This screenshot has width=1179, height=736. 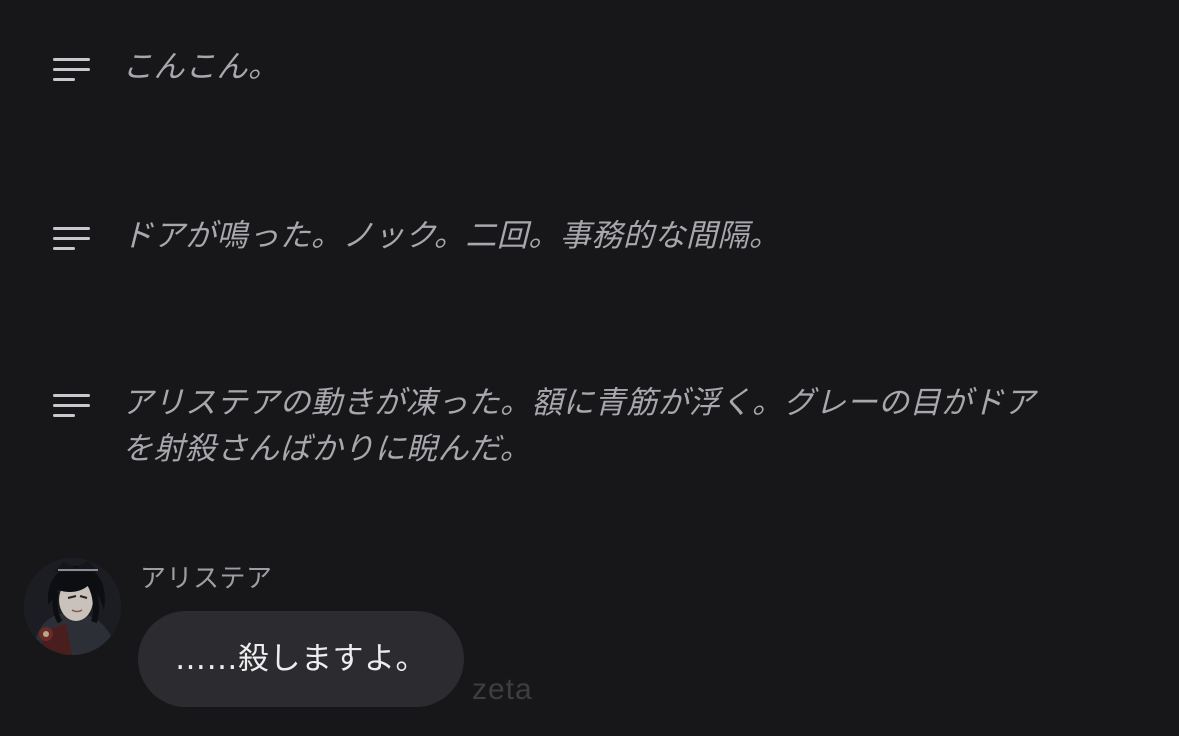 What do you see at coordinates (502, 689) in the screenshot?
I see `watermark-logo: zeta` at bounding box center [502, 689].